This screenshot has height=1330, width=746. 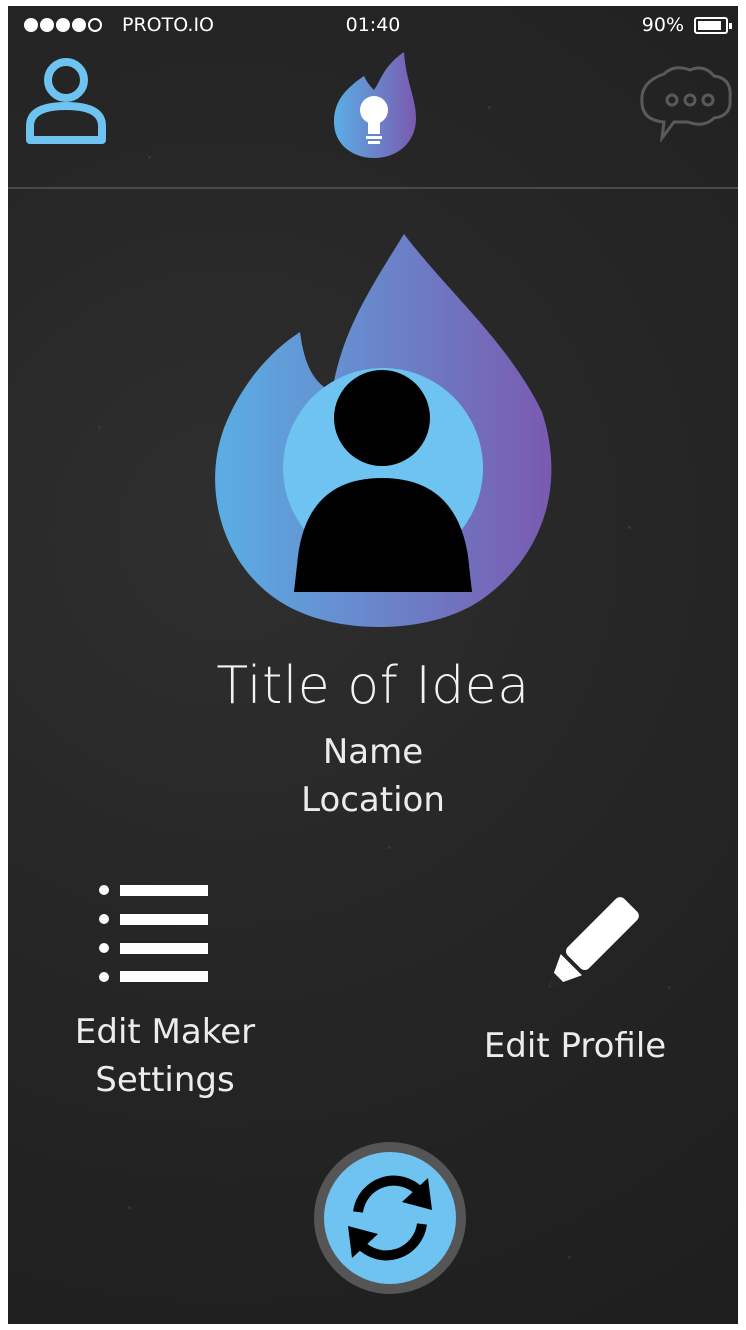 I want to click on pencil-icon, so click(x=589, y=947).